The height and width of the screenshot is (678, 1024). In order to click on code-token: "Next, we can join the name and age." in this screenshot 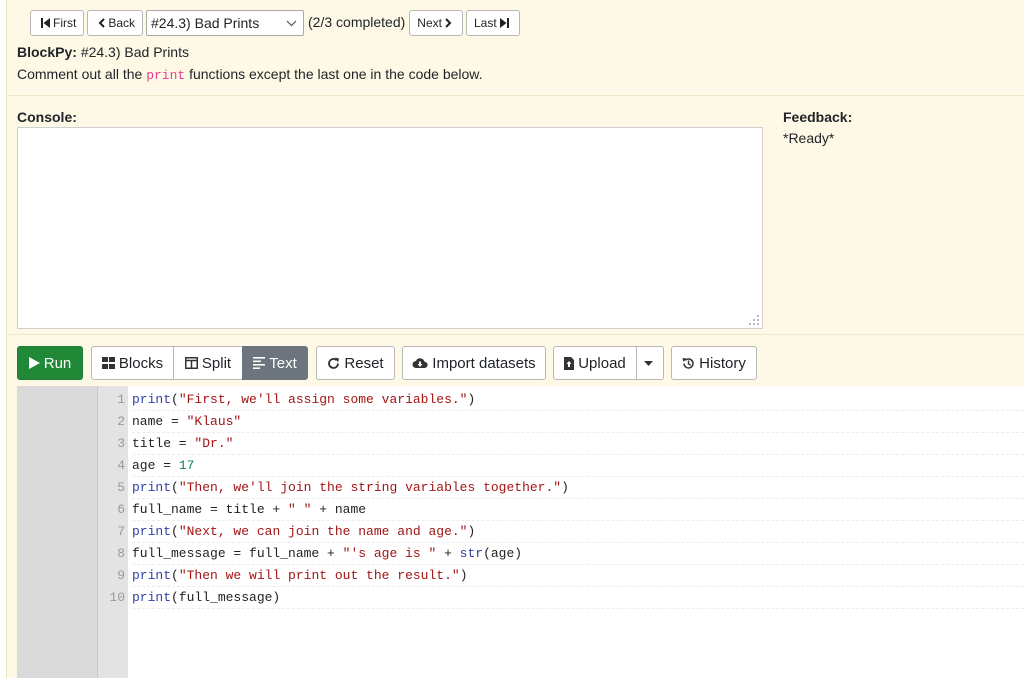, I will do `click(323, 531)`.